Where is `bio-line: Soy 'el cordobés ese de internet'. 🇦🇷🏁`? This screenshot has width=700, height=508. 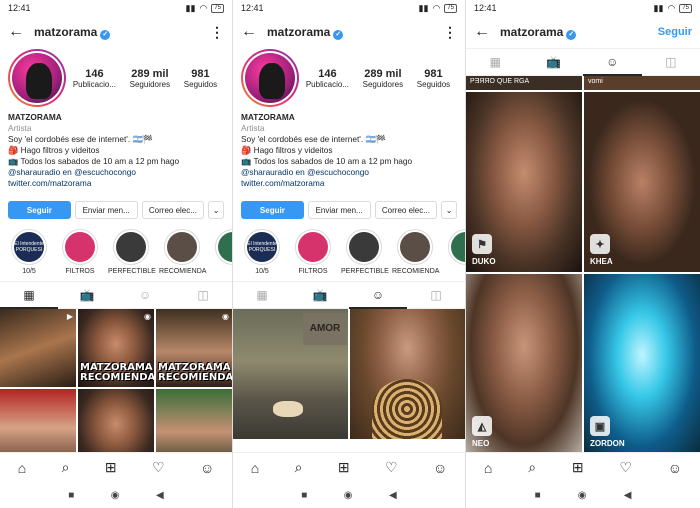 bio-line: Soy 'el cordobés ese de internet'. 🇦🇷🏁 is located at coordinates (81, 139).